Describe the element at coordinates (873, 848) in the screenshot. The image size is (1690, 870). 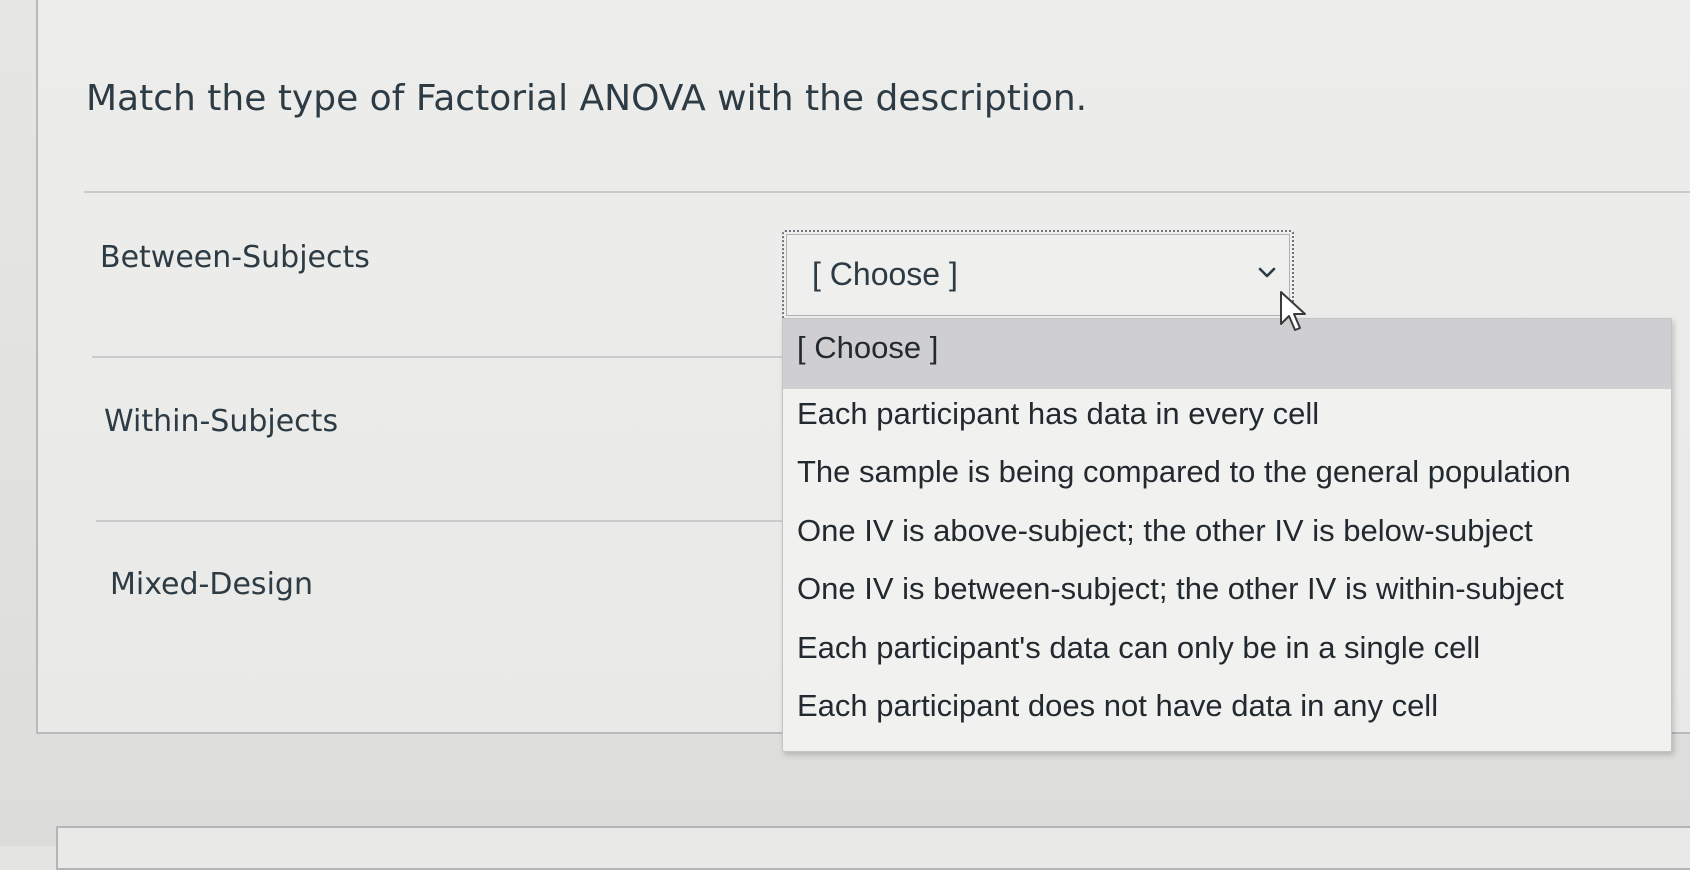
I see `next-question-card` at that location.